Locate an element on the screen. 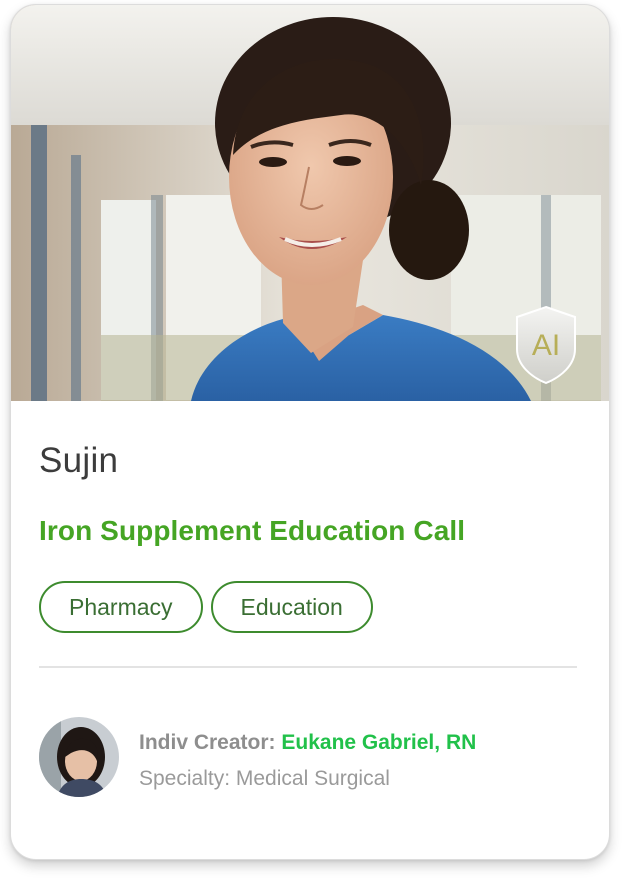  creator-avatar is located at coordinates (79, 757).